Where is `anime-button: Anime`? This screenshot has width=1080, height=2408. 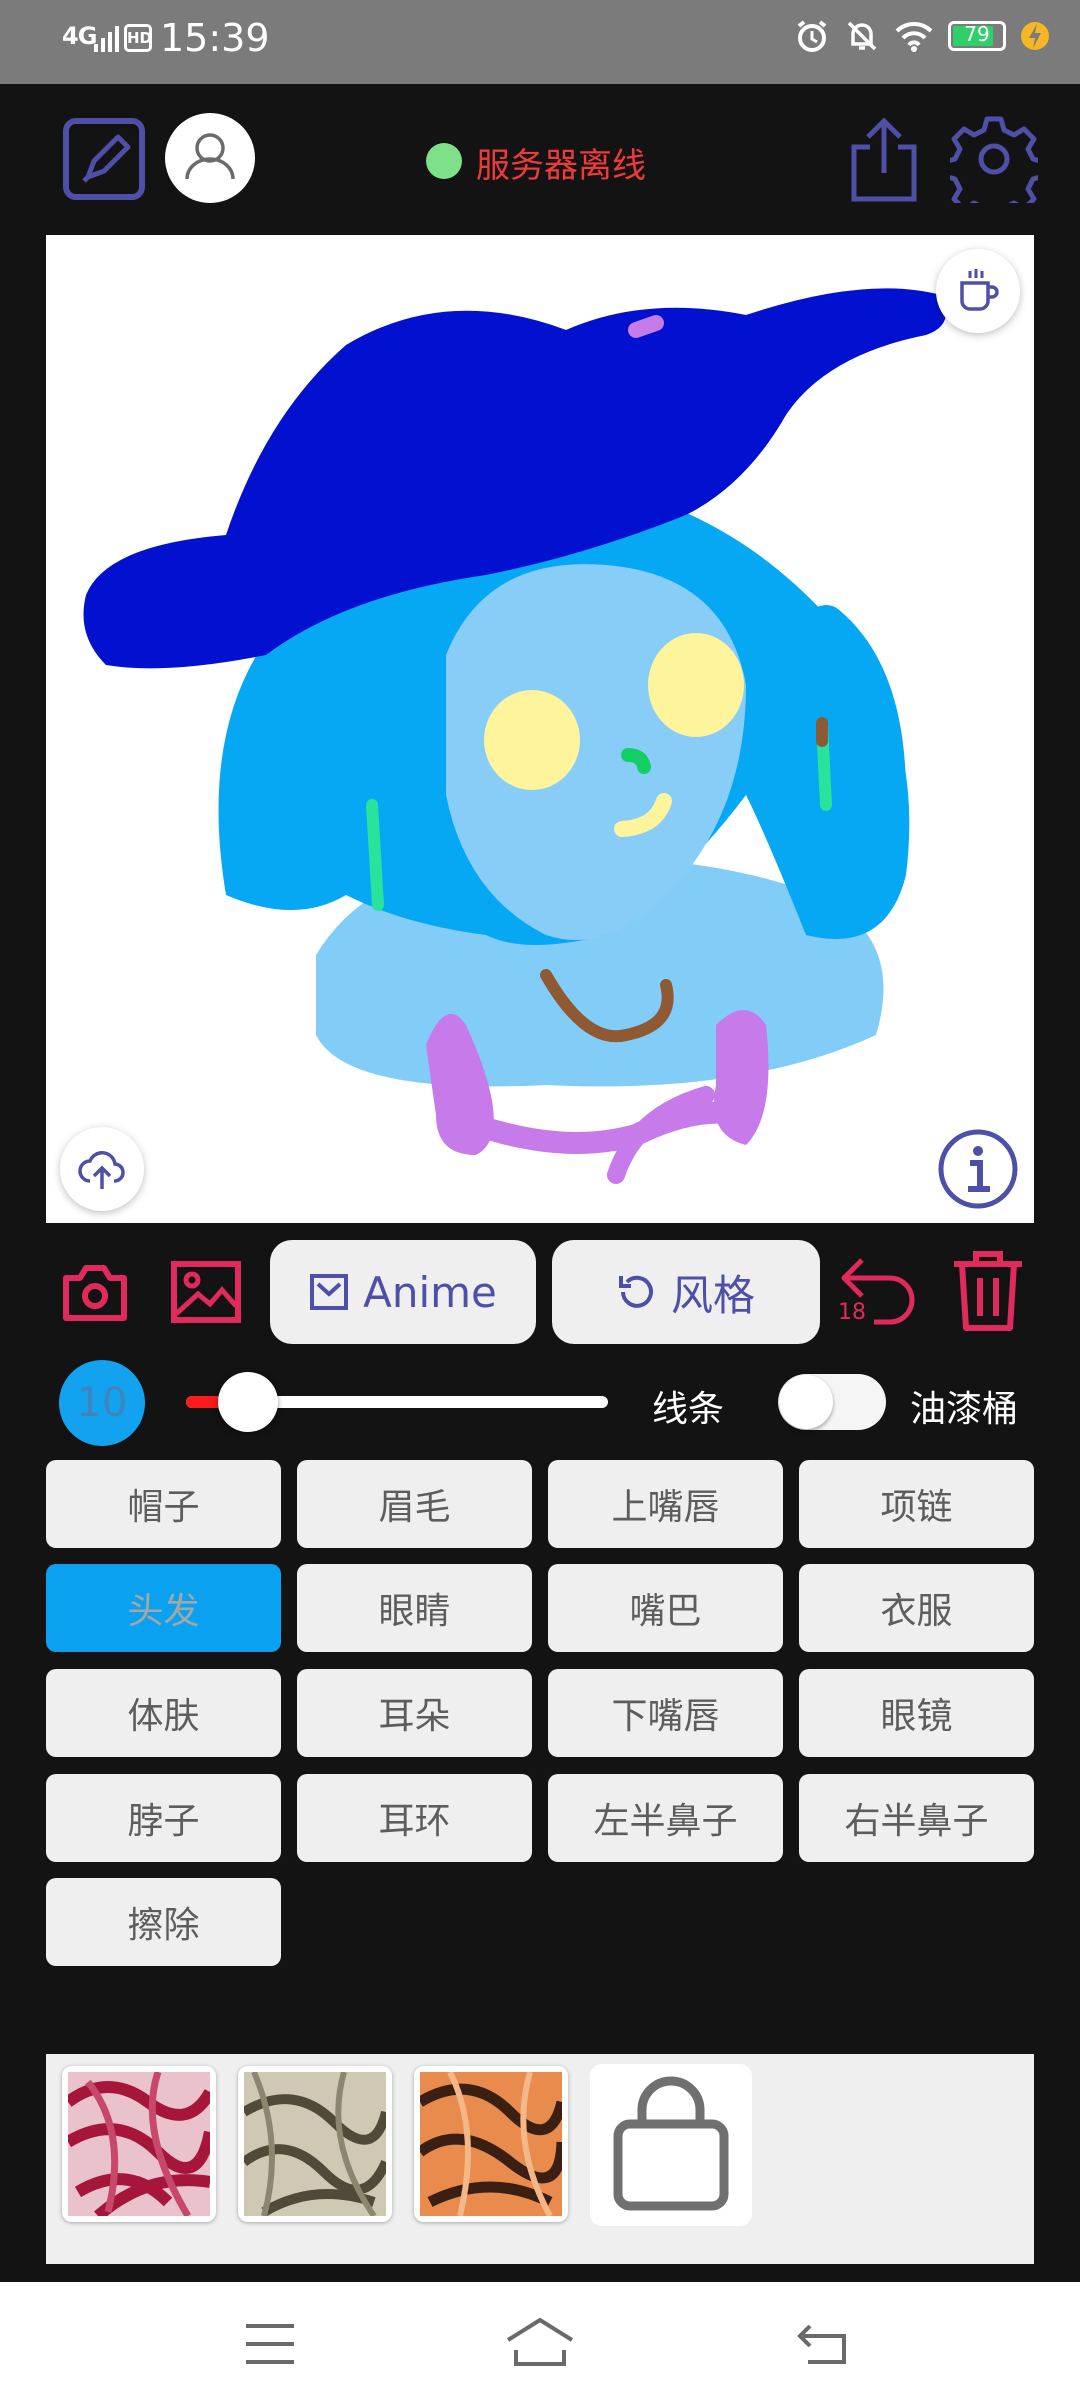 anime-button: Anime is located at coordinates (403, 1292).